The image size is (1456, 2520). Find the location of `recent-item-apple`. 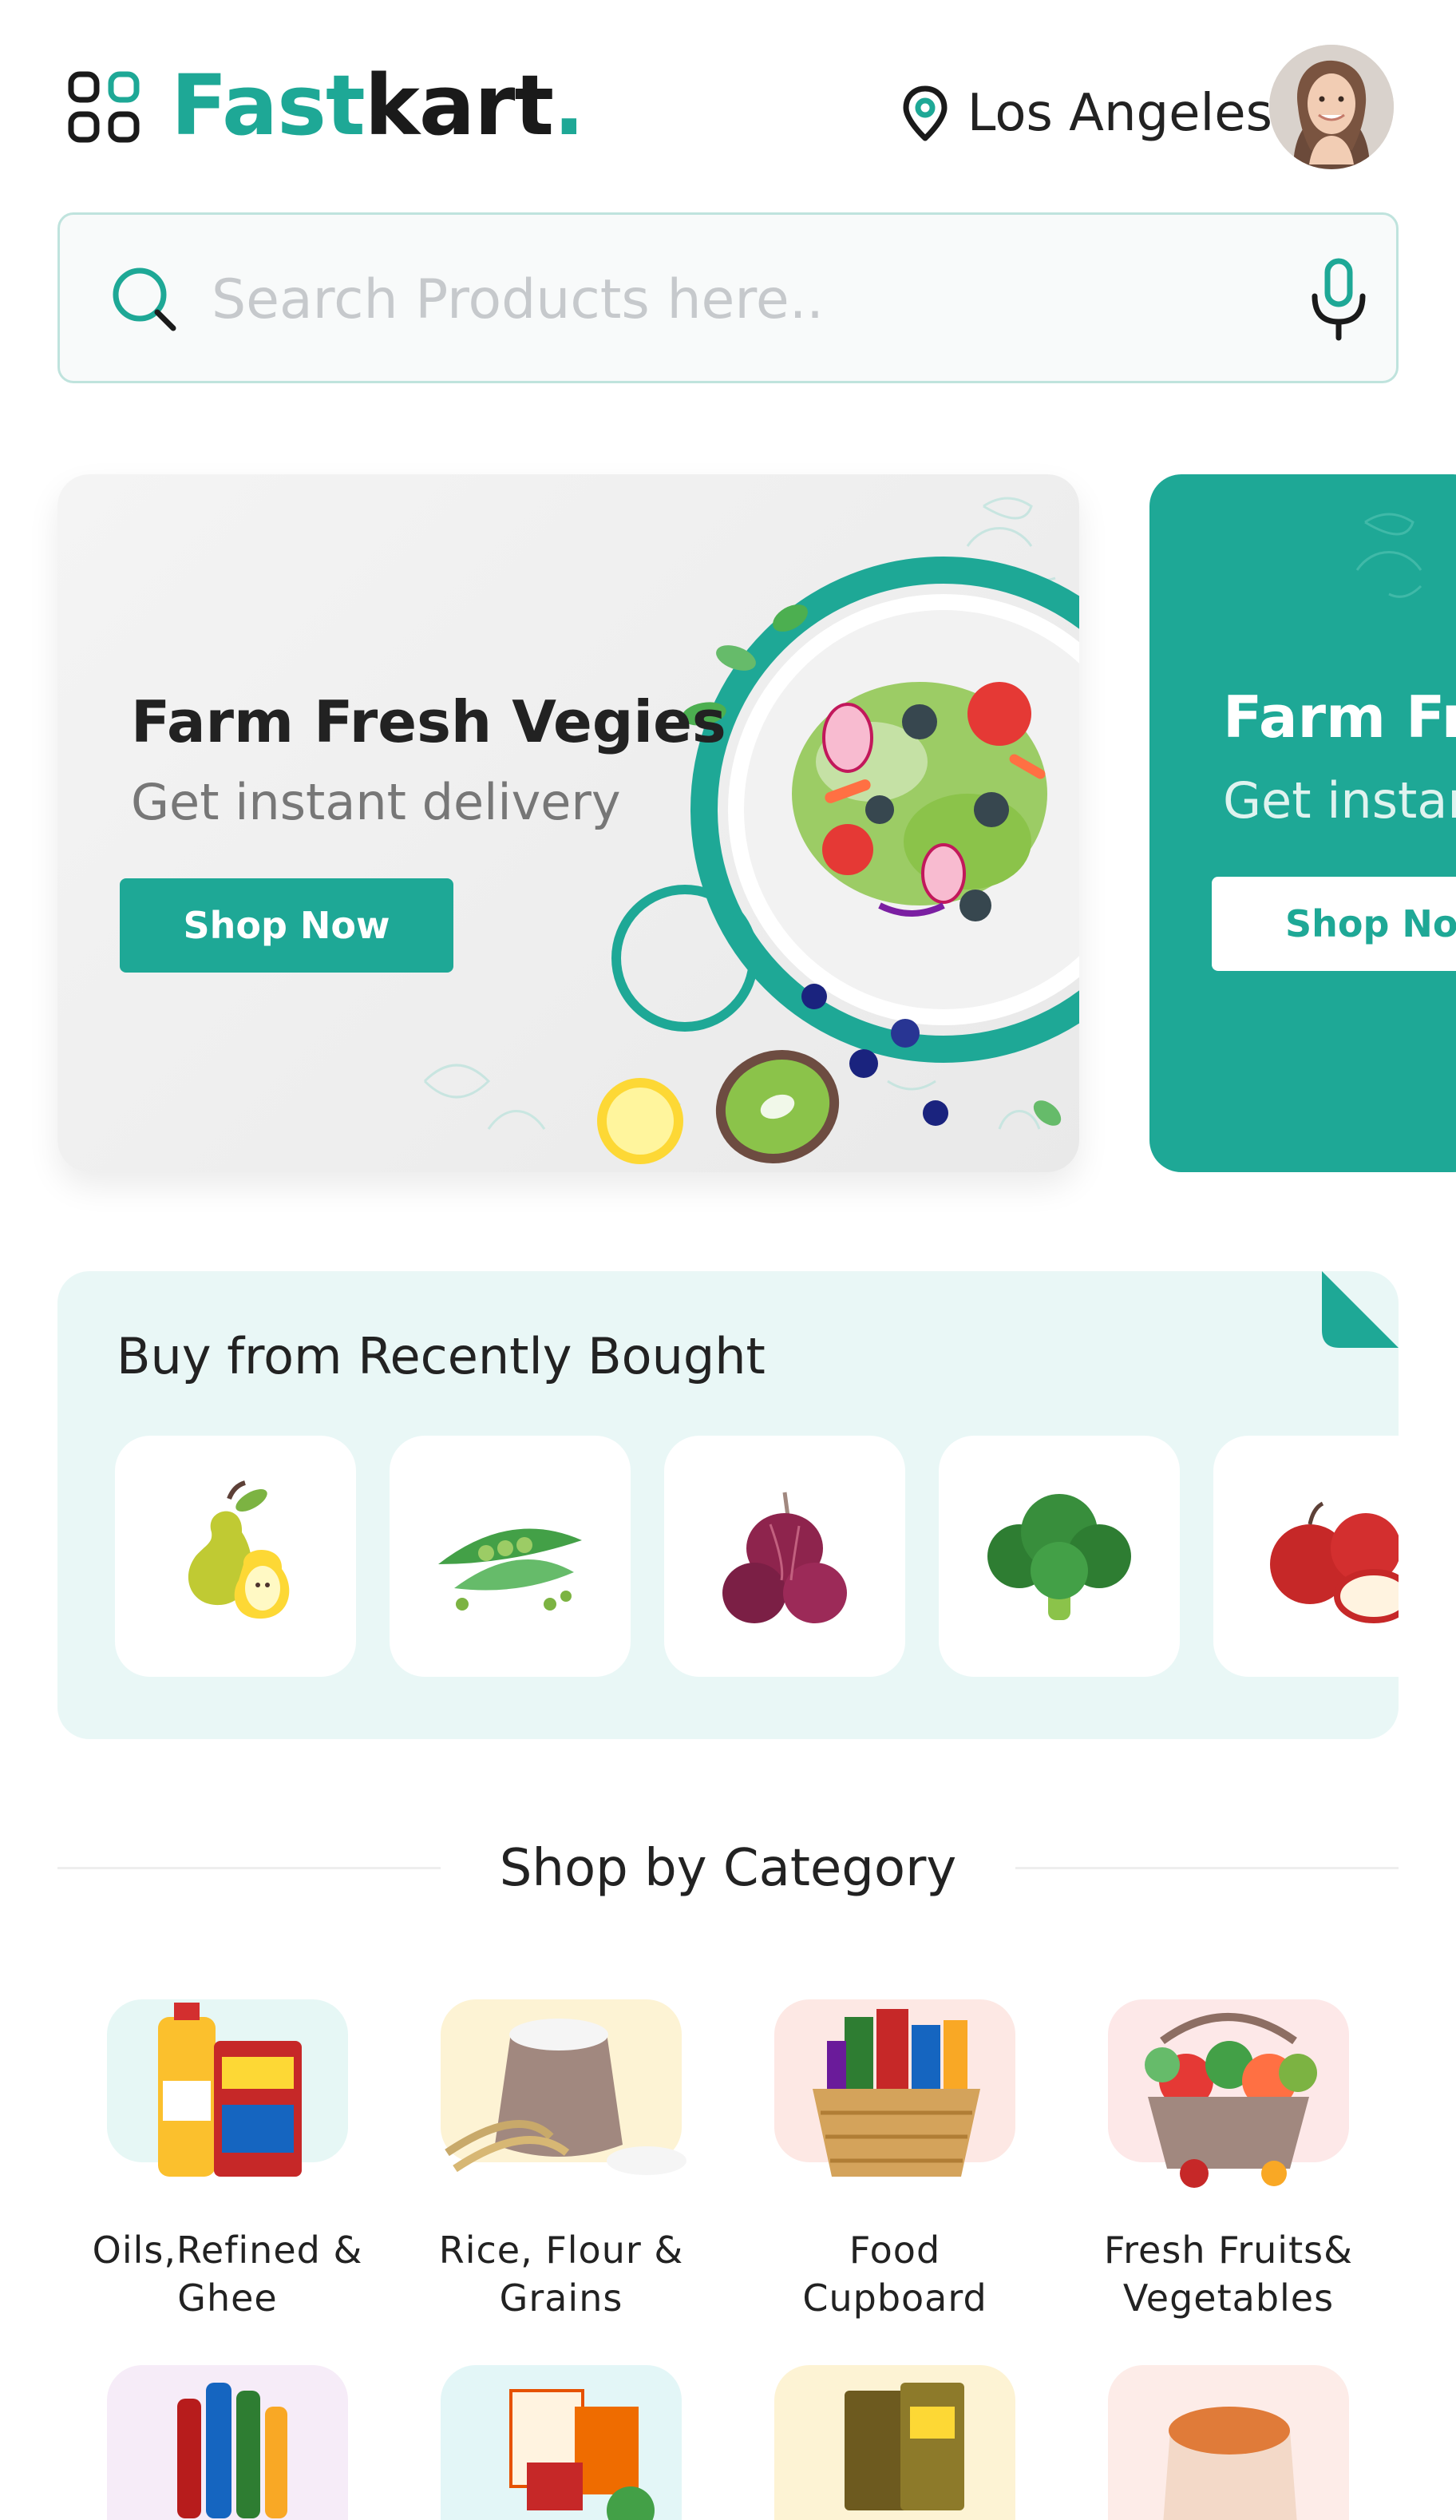

recent-item-apple is located at coordinates (1306, 1556).